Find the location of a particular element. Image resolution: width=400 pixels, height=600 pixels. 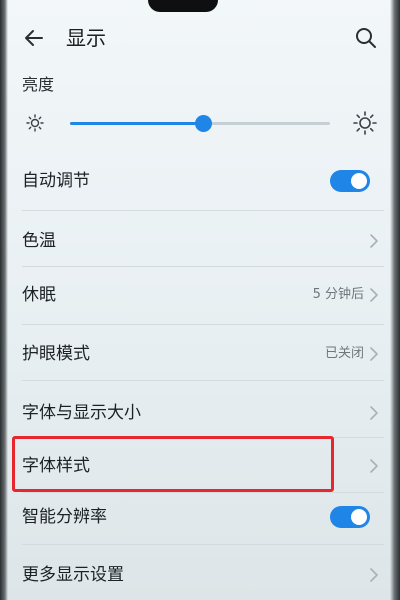

page-title: 显示 is located at coordinates (86, 38).